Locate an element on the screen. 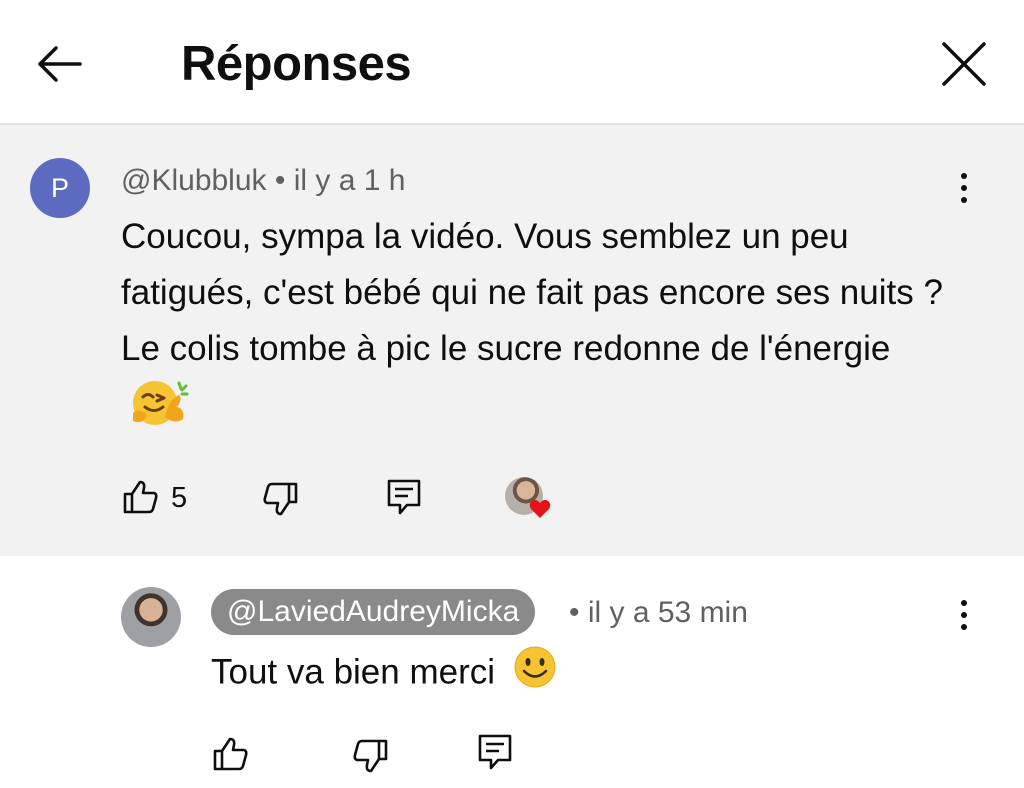 This screenshot has height=788, width=1024. reply-reply-button is located at coordinates (495, 755).